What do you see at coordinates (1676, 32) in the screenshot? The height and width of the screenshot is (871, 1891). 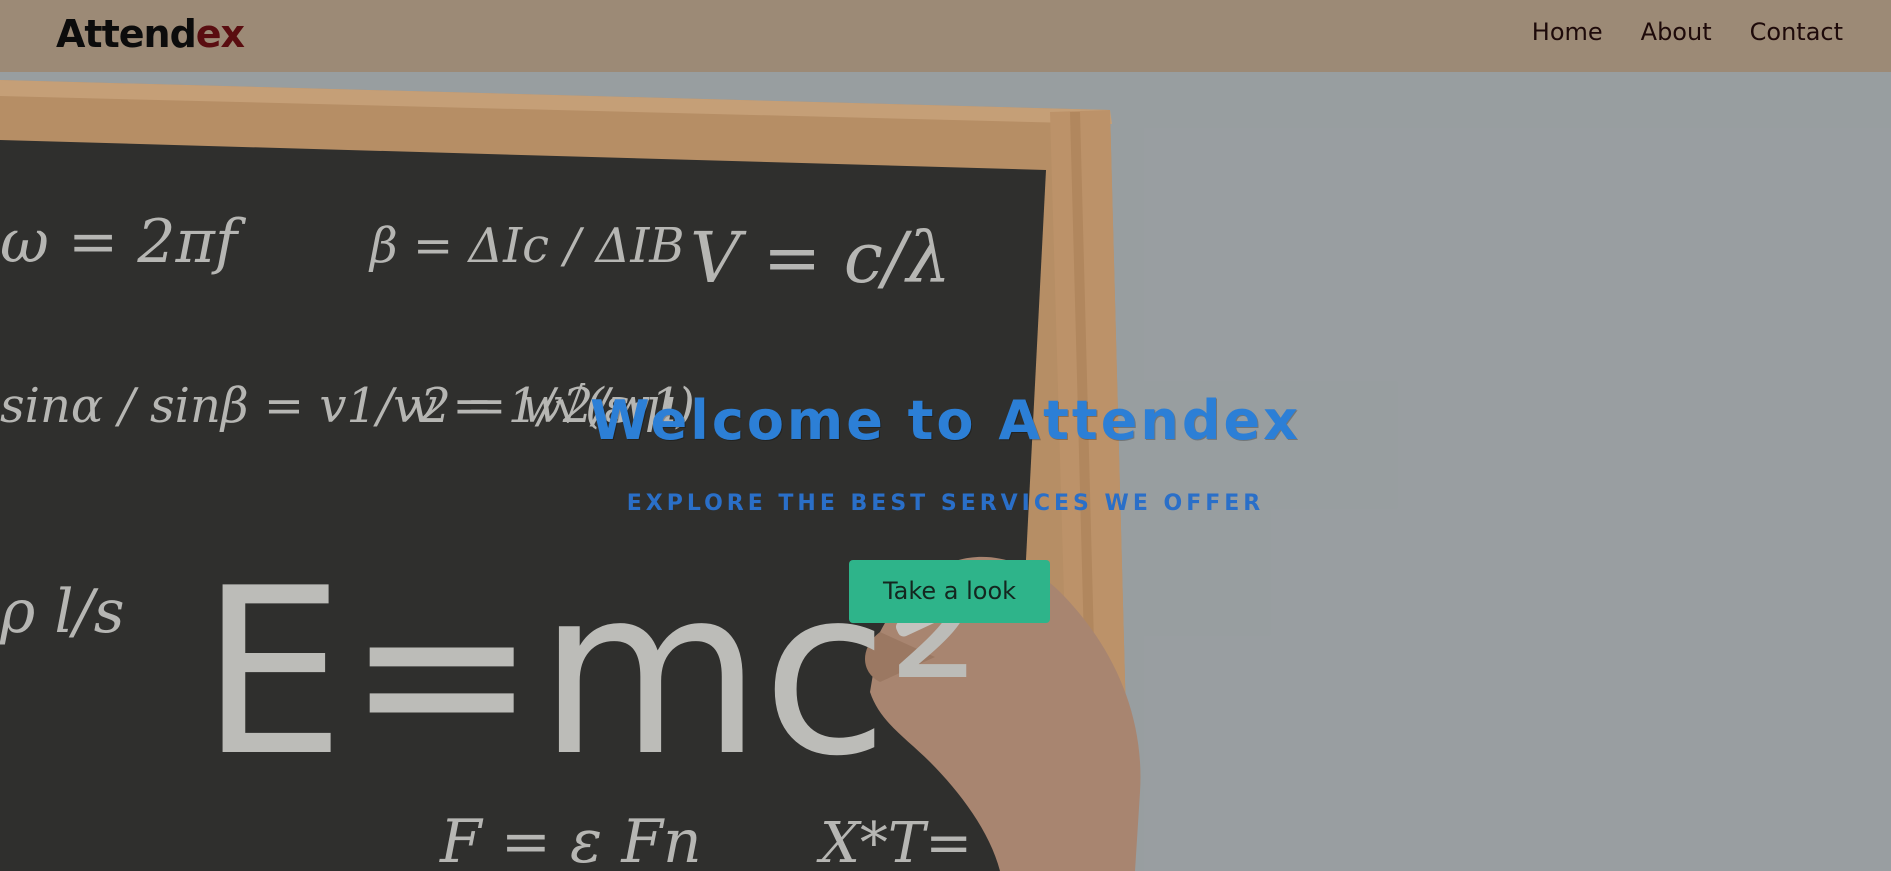 I see `nav-link-about: About` at bounding box center [1676, 32].